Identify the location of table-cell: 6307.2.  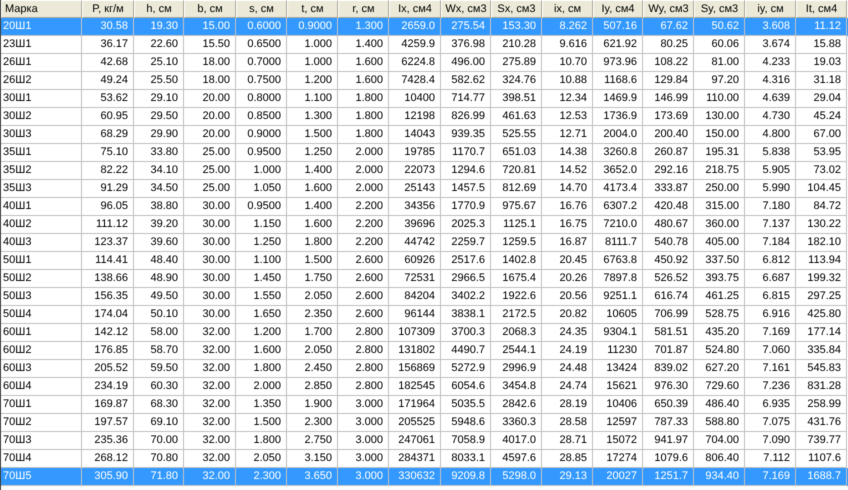
(618, 207).